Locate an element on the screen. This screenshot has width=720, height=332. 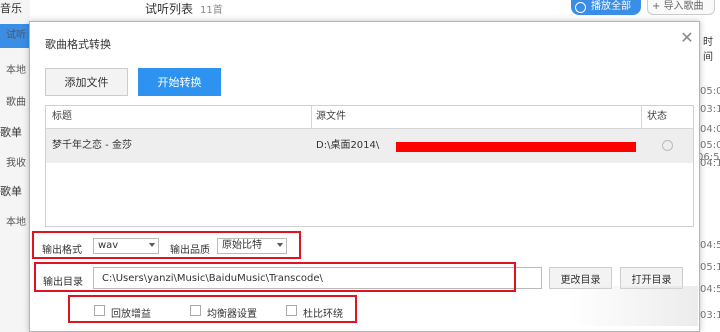
output-quality-select: 原始比特 is located at coordinates (252, 246).